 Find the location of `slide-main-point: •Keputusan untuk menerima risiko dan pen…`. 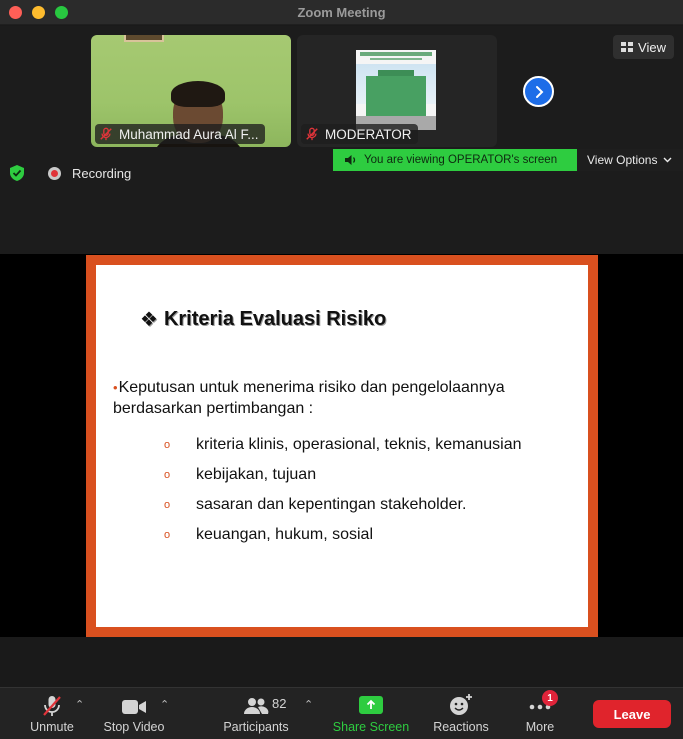

slide-main-point: •Keputusan untuk menerima risiko dan pen… is located at coordinates (348, 398).